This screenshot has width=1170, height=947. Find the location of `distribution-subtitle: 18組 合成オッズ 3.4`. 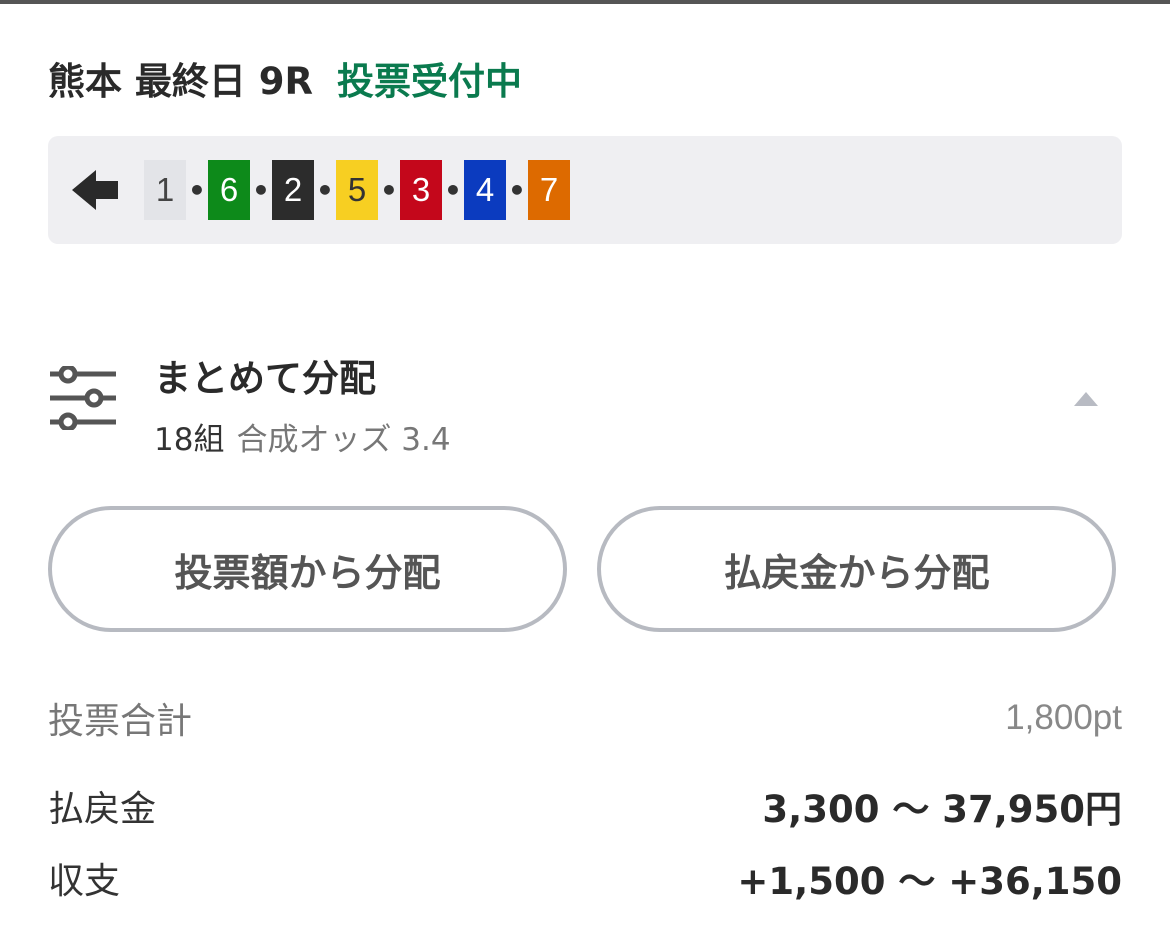

distribution-subtitle: 18組 合成オッズ 3.4 is located at coordinates (302, 436).